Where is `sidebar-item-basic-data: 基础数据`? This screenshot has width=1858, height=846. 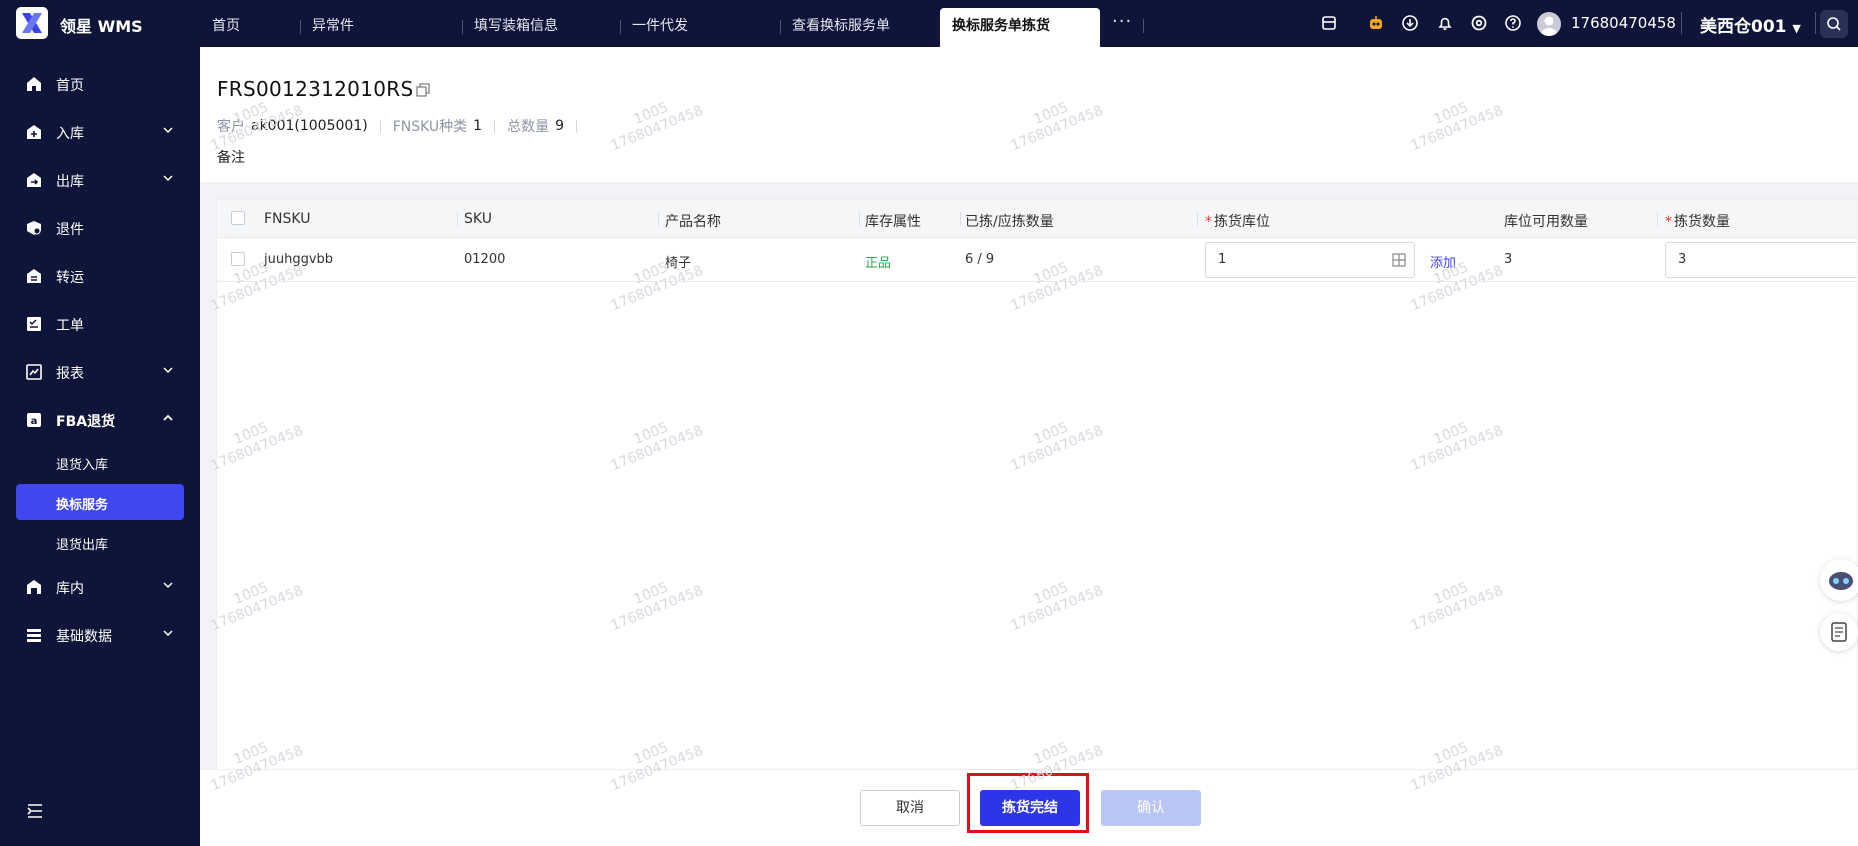 sidebar-item-basic-data: 基础数据 is located at coordinates (100, 635).